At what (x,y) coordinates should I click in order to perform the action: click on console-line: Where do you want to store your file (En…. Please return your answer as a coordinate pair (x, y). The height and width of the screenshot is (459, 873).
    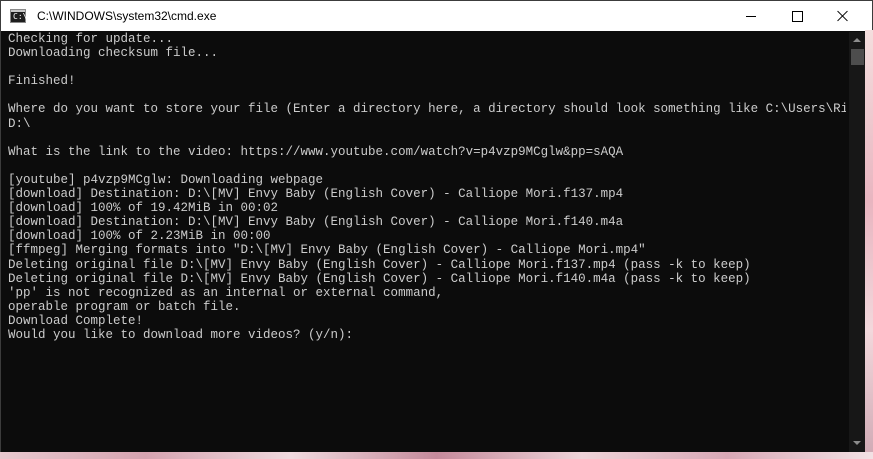
    Looking at the image, I should click on (427, 109).